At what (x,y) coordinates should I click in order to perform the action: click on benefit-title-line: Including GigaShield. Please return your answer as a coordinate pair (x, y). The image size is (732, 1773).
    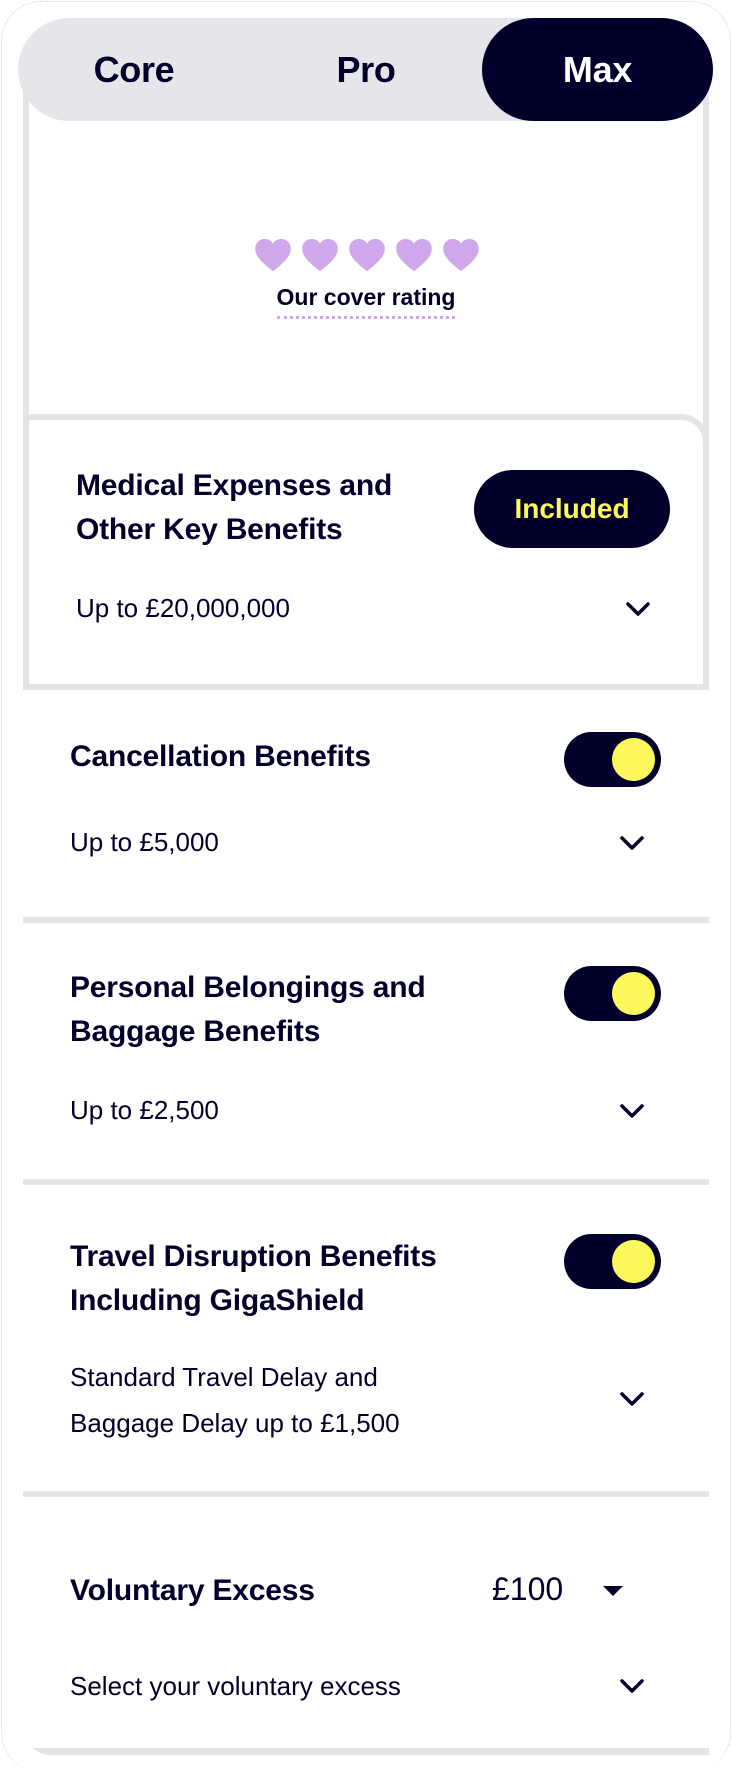
    Looking at the image, I should click on (217, 1300).